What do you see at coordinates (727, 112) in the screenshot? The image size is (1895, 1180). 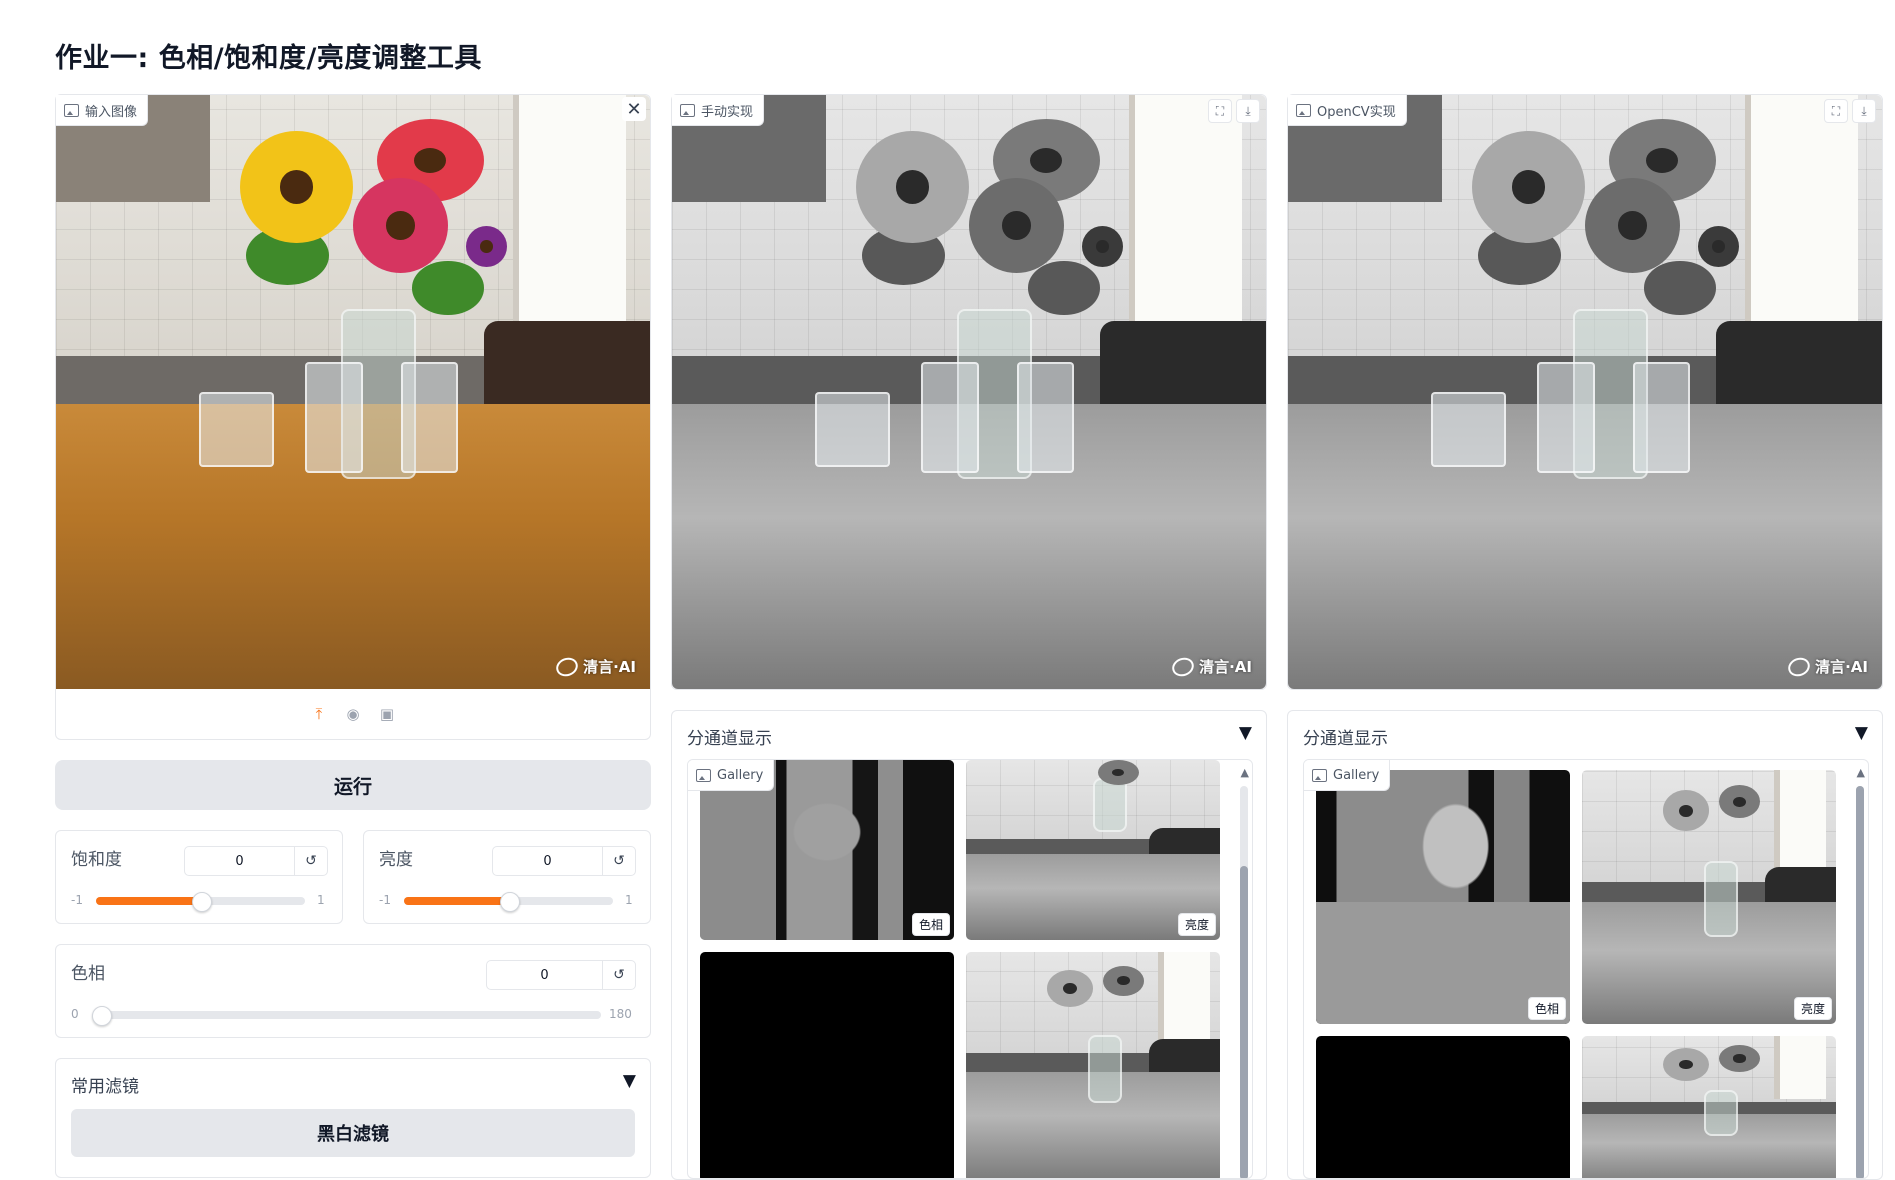 I see `manual-image-label-text: 手动实现` at bounding box center [727, 112].